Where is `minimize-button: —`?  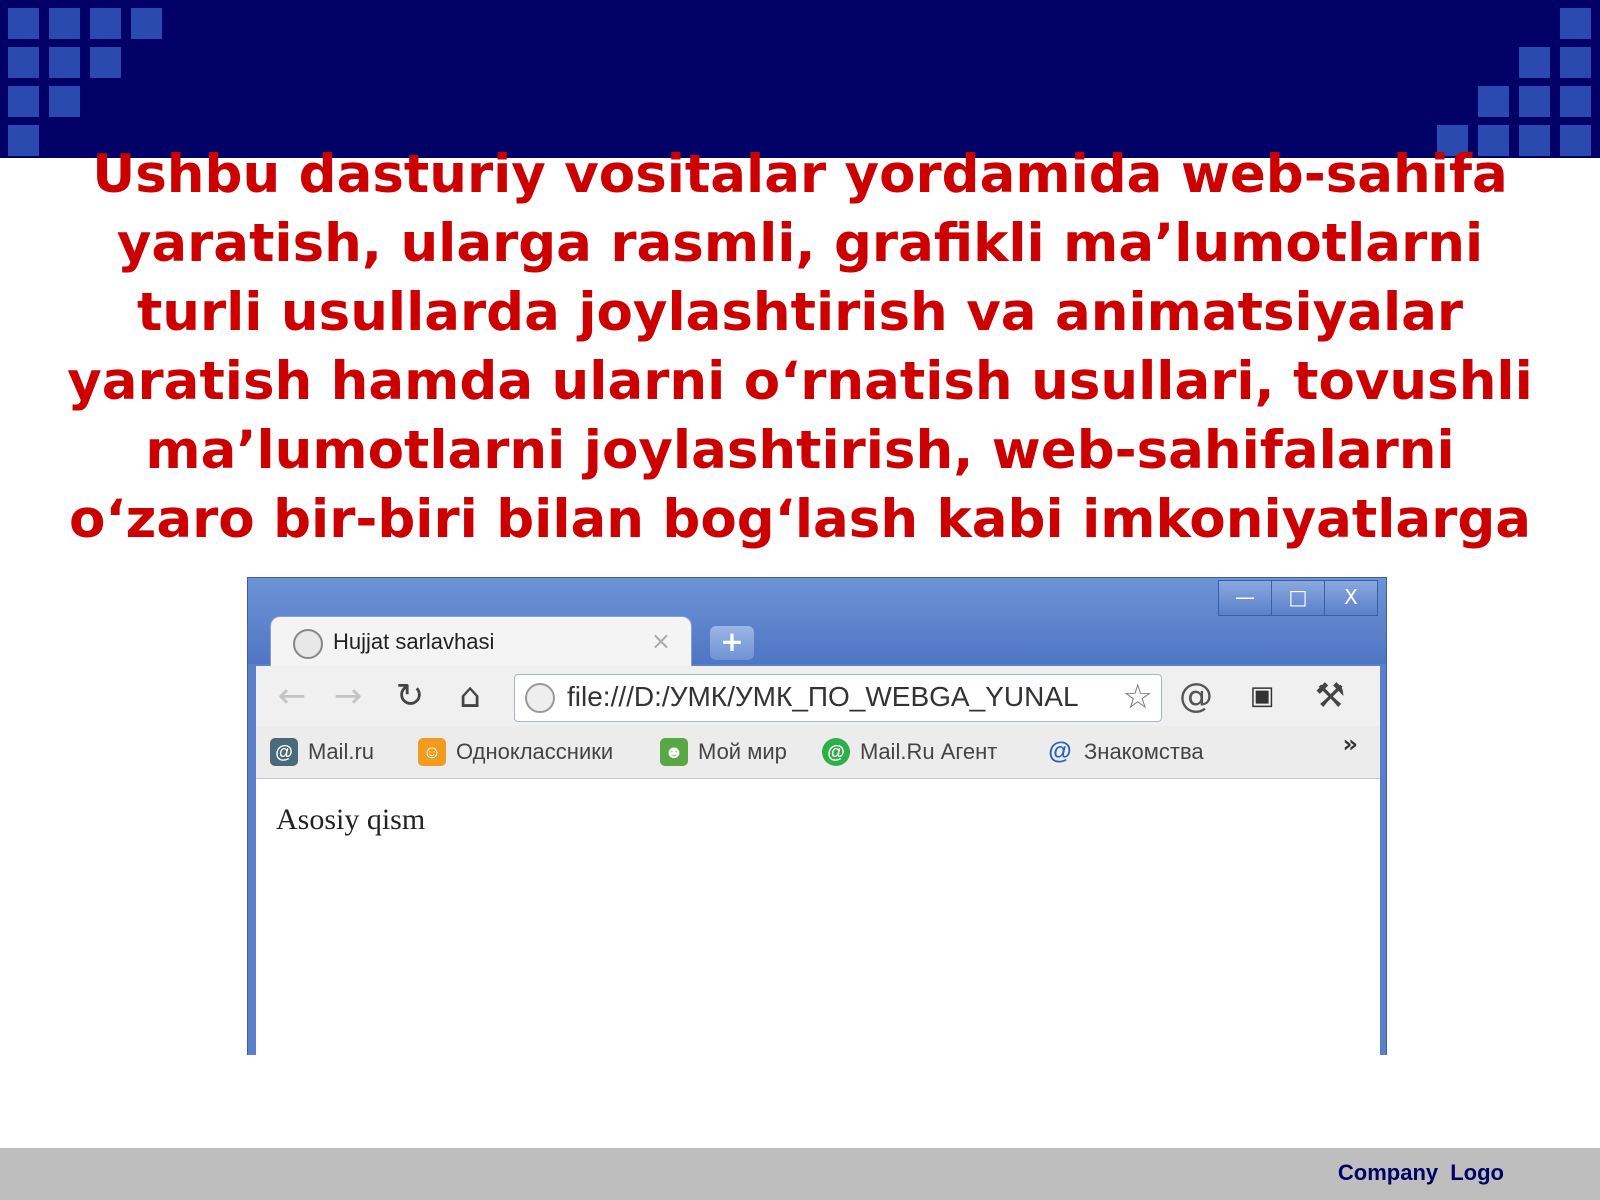 minimize-button: — is located at coordinates (1245, 598).